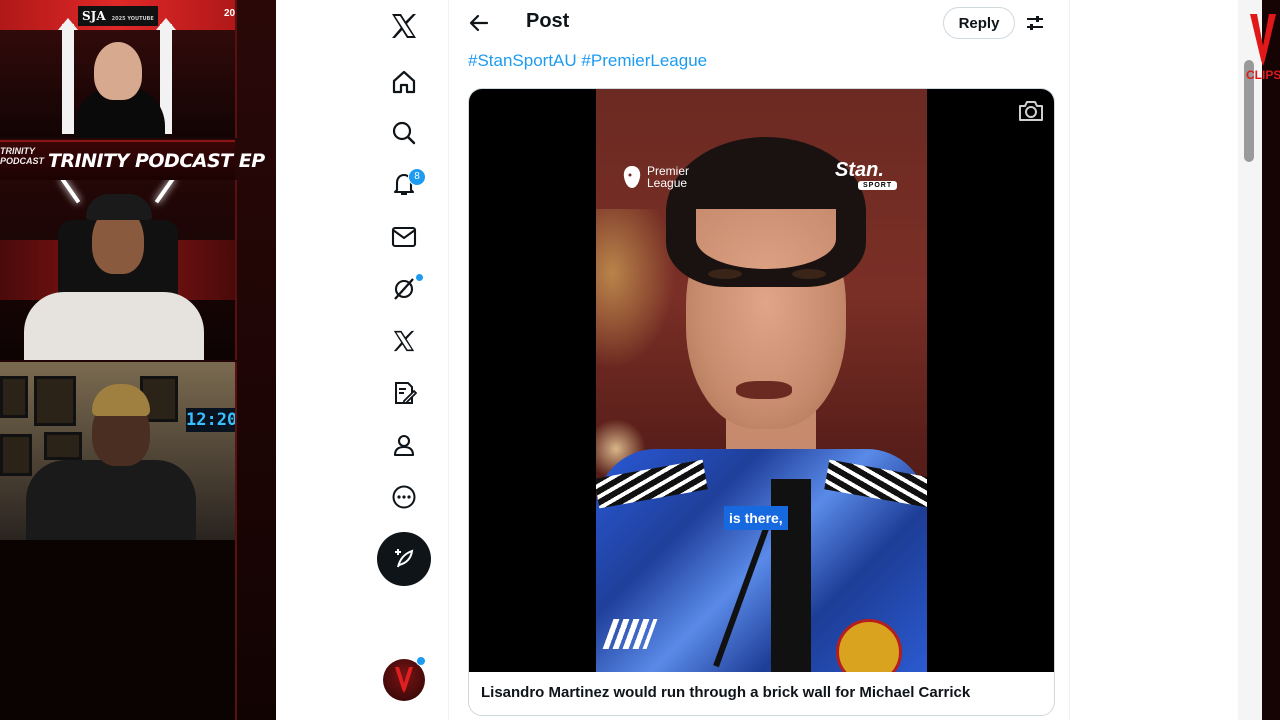 The image size is (1280, 720). What do you see at coordinates (111, 500) in the screenshot?
I see `host-3-body` at bounding box center [111, 500].